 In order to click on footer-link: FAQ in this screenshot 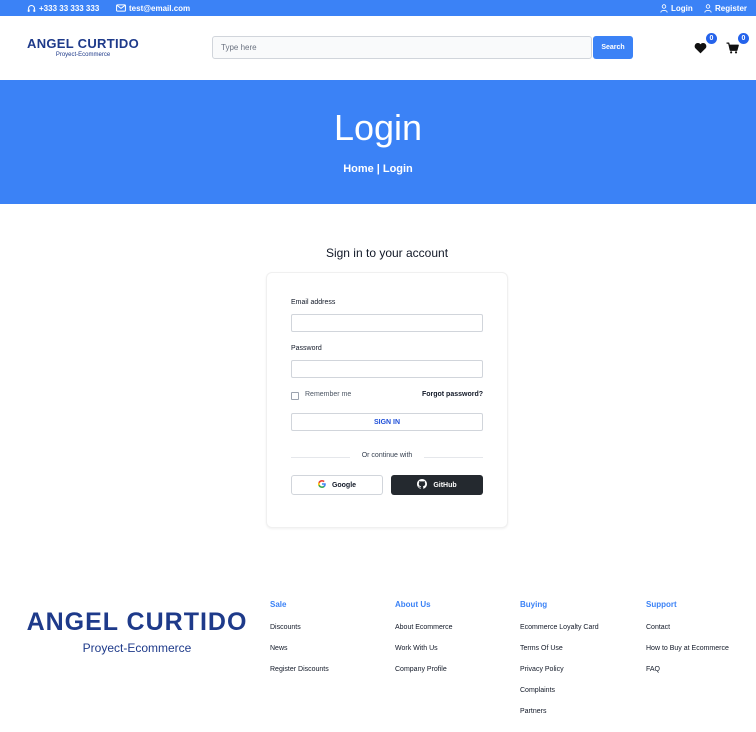, I will do `click(700, 676)`.